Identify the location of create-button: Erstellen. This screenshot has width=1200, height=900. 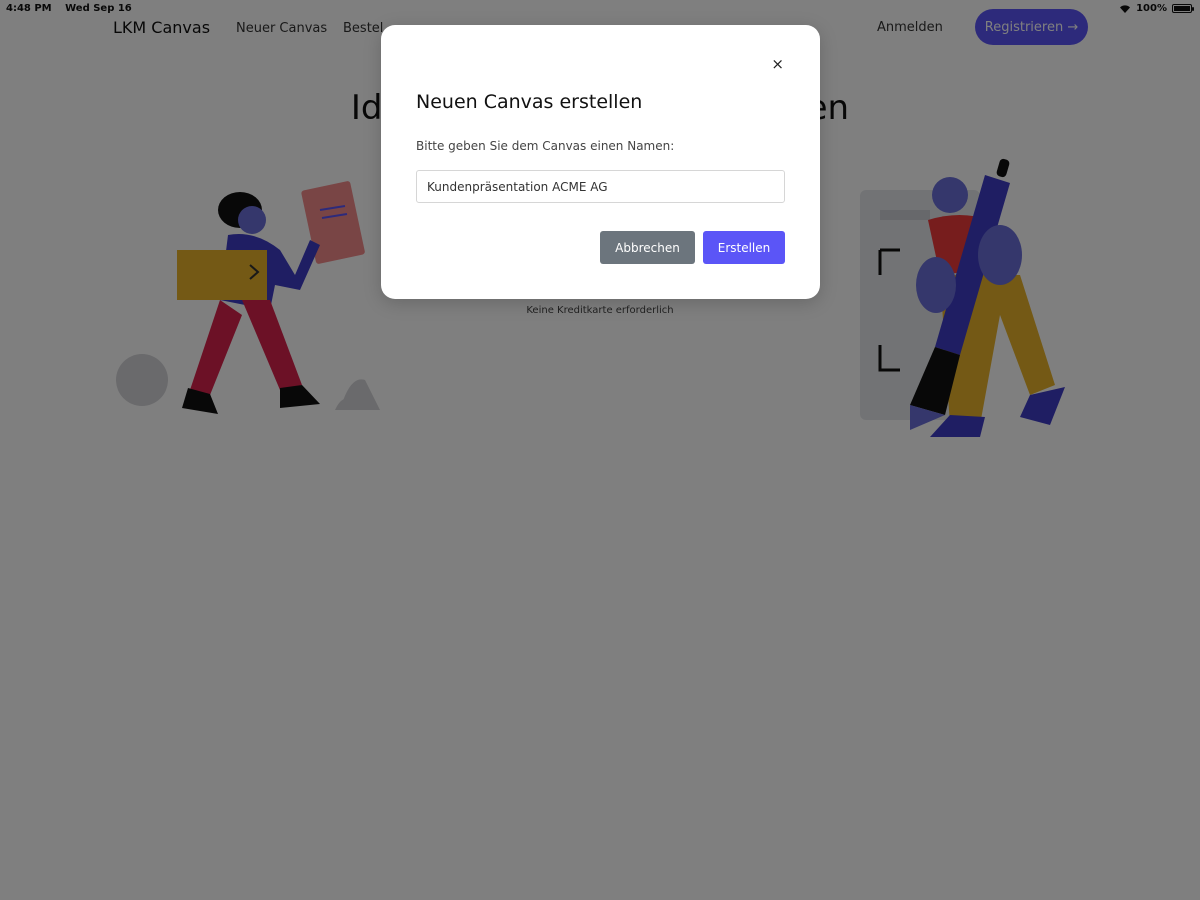
(744, 247).